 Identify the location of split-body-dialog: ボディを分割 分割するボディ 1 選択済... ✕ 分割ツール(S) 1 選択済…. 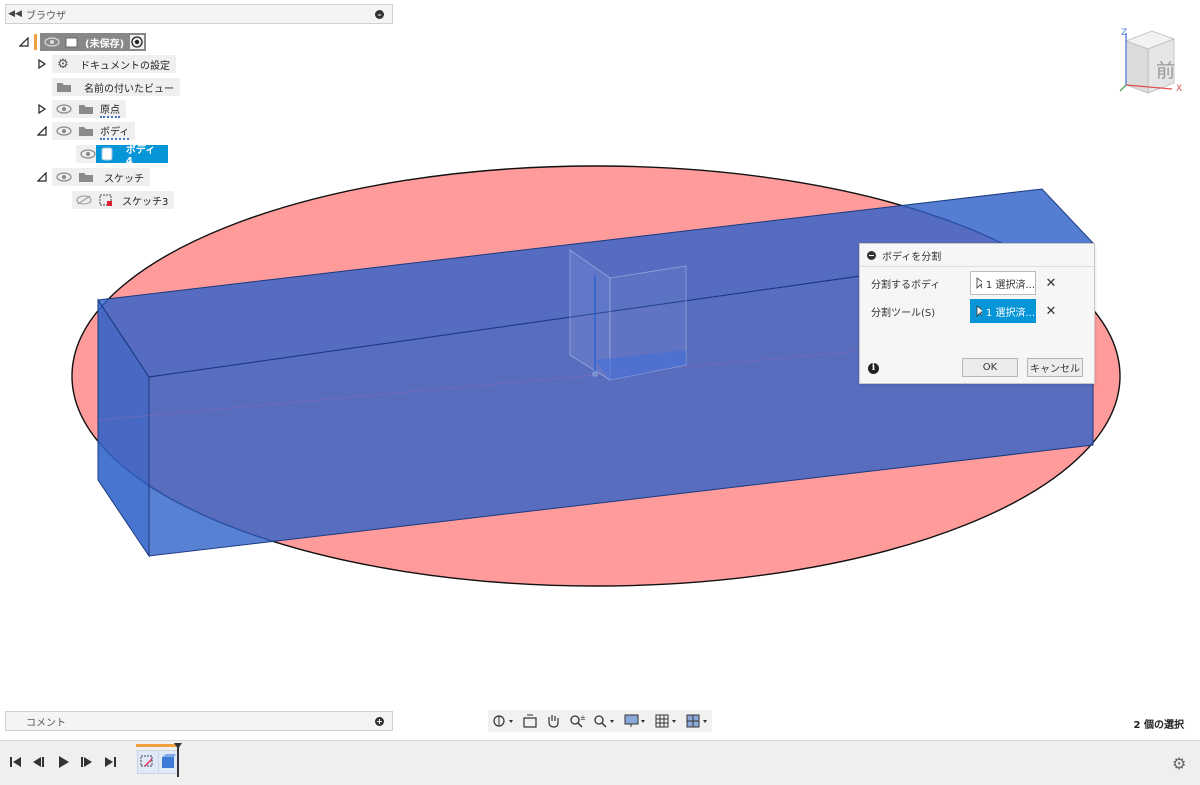
(977, 313).